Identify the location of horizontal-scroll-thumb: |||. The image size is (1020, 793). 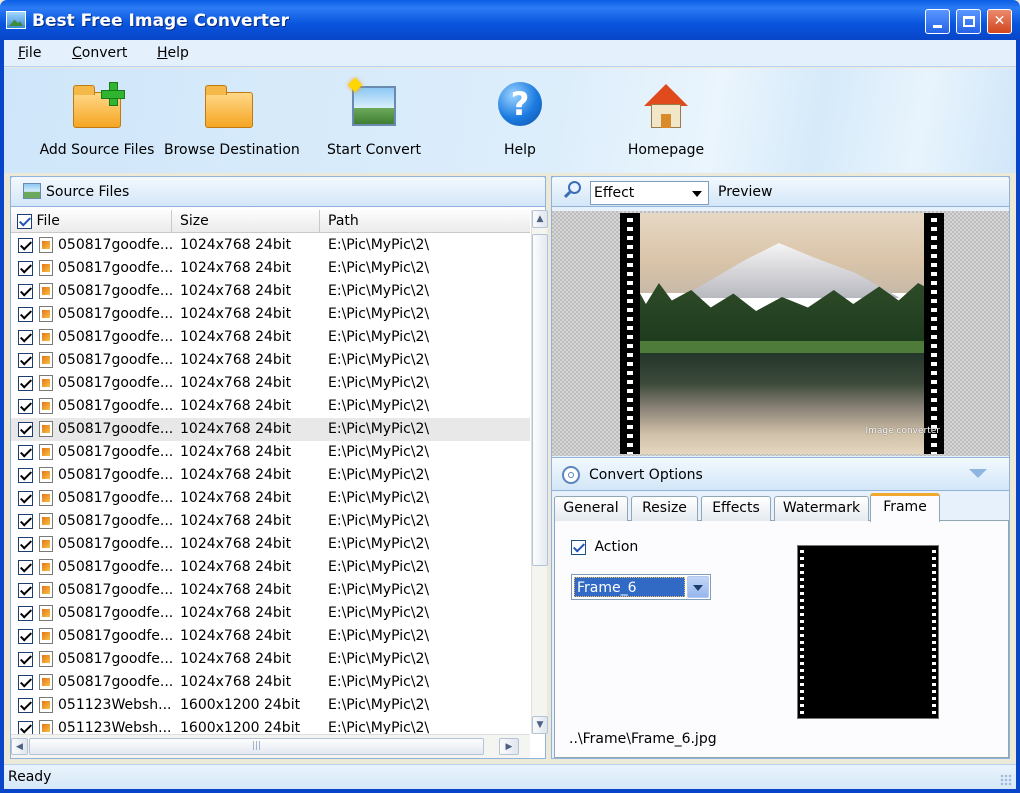
(256, 746).